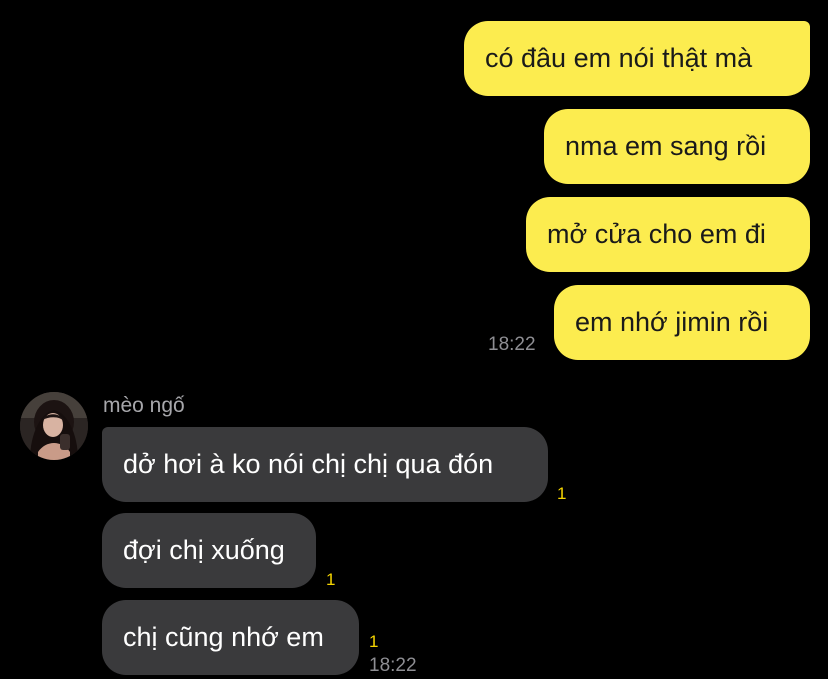 This screenshot has height=679, width=828. I want to click on outgoing-message: nma em sang rồi, so click(677, 146).